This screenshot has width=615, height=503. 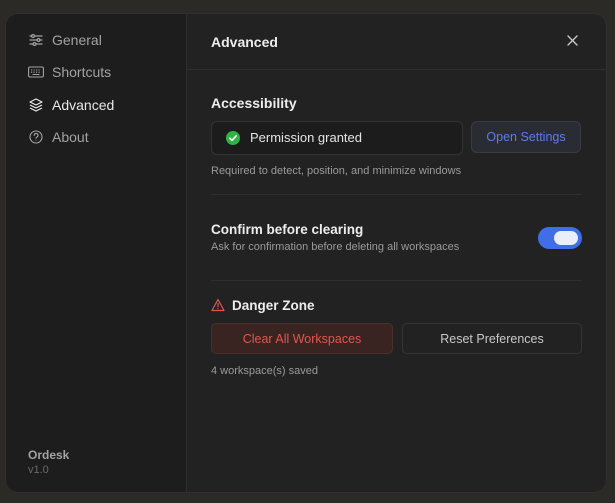 I want to click on close-button, so click(x=572, y=42).